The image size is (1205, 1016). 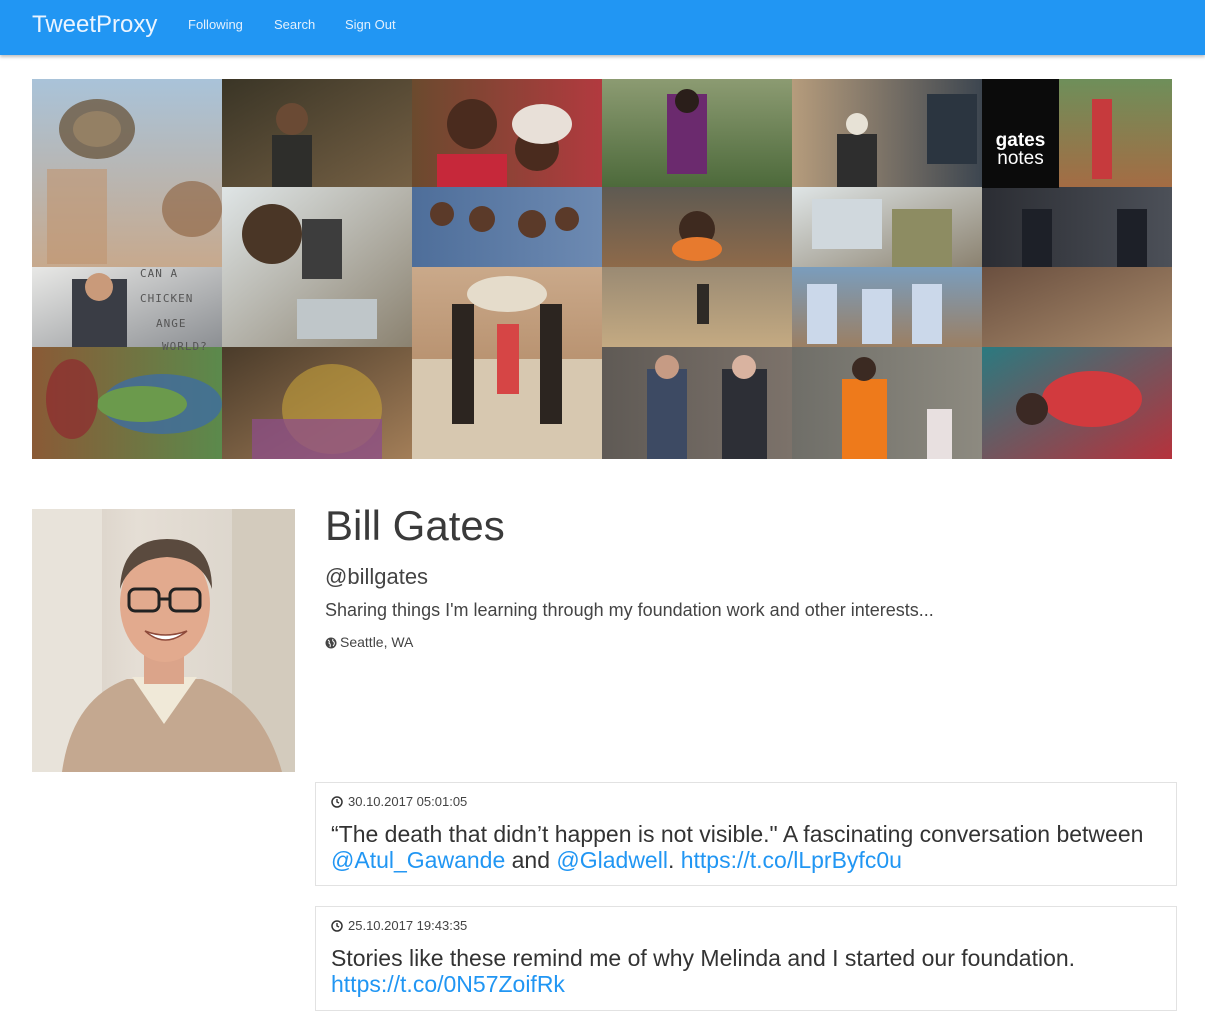 I want to click on tweet-time: 25.10.2017 19:43:35, so click(x=399, y=925).